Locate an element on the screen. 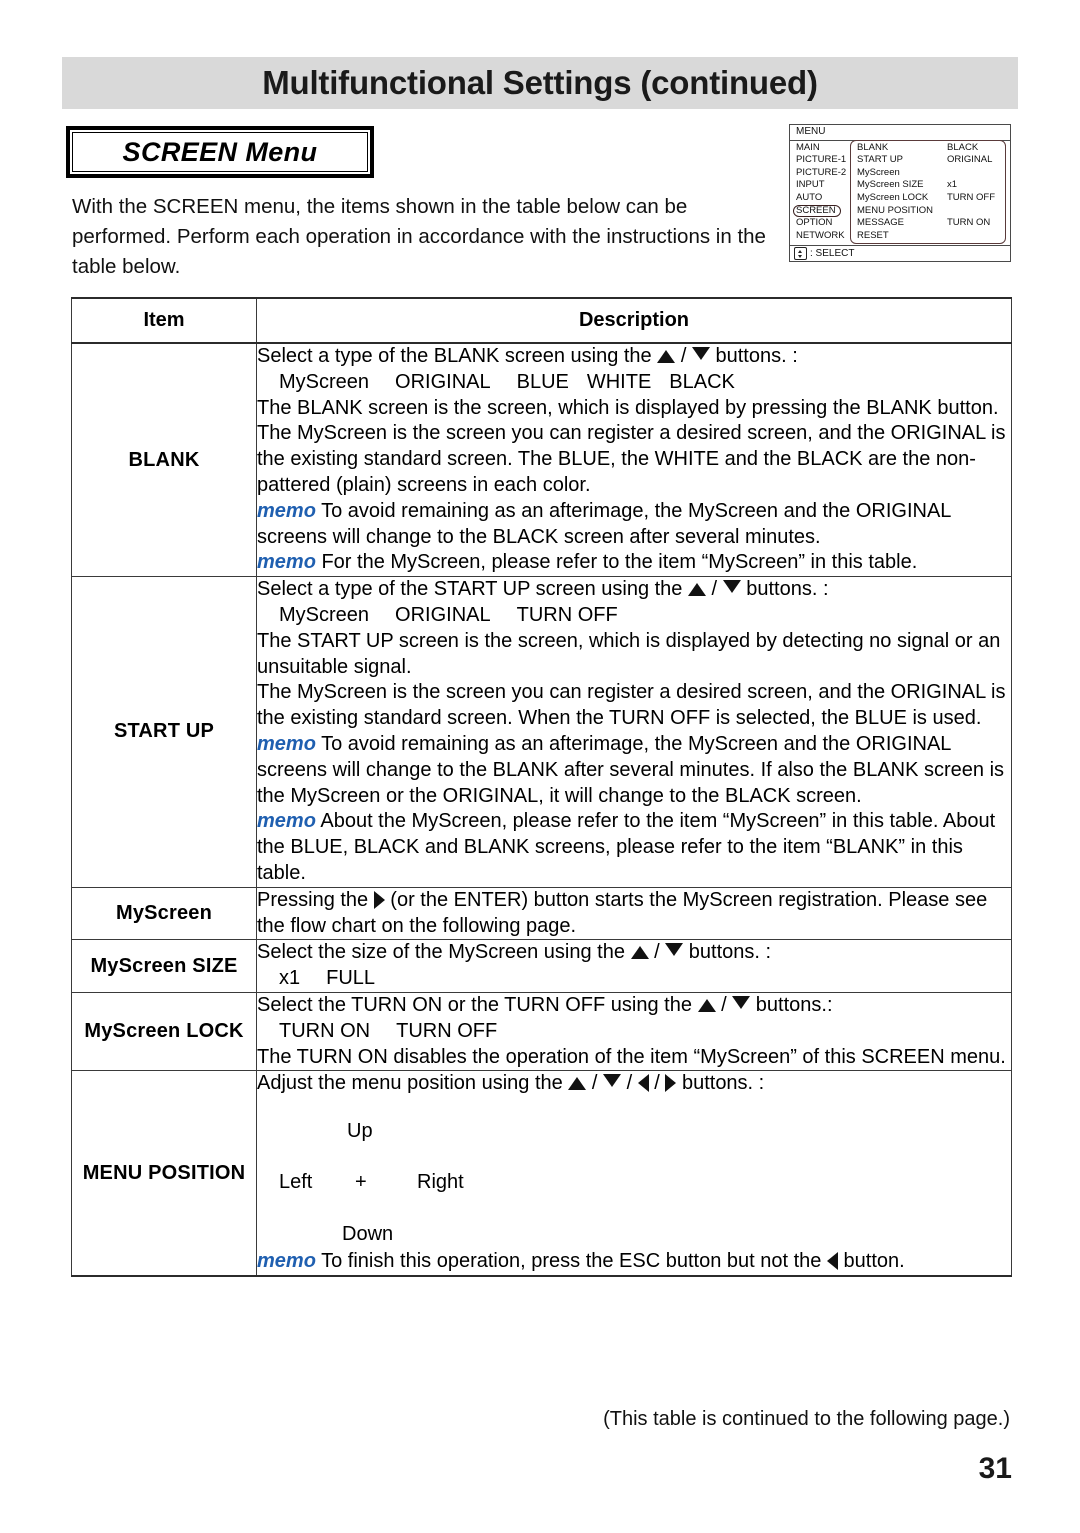 Image resolution: width=1080 pixels, height=1533 pixels. osd-entry-value-message: TURN ON is located at coordinates (969, 223).